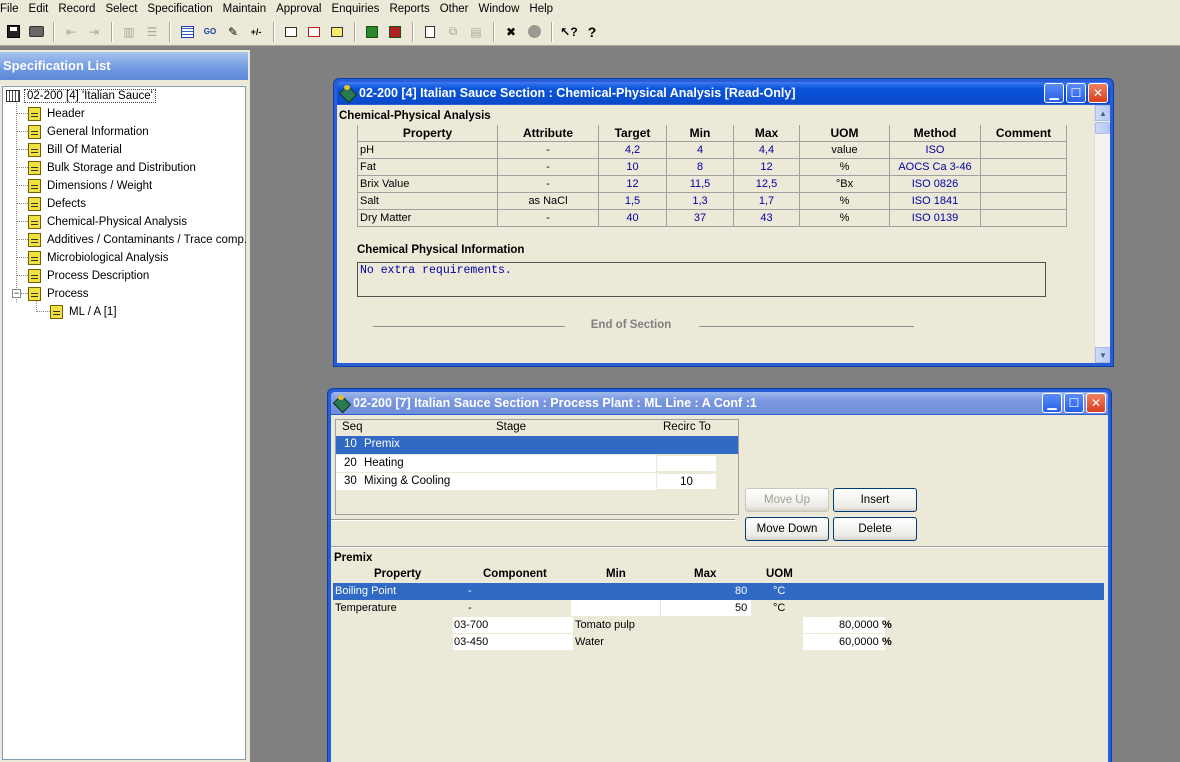 This screenshot has width=1180, height=762. Describe the element at coordinates (76, 9) in the screenshot. I see `menu-record: Record` at that location.